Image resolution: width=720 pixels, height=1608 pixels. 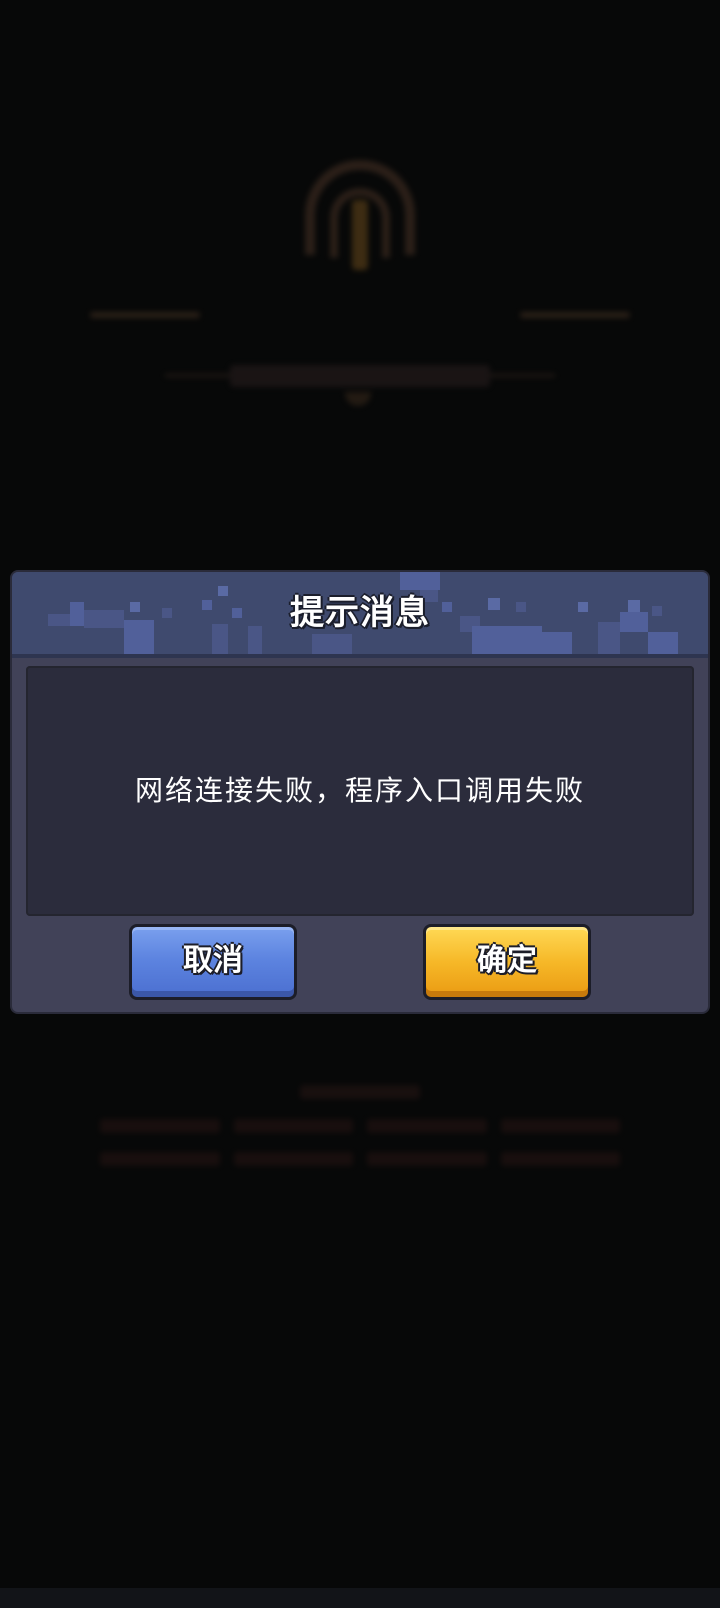 What do you see at coordinates (360, 290) in the screenshot?
I see `game-logo` at bounding box center [360, 290].